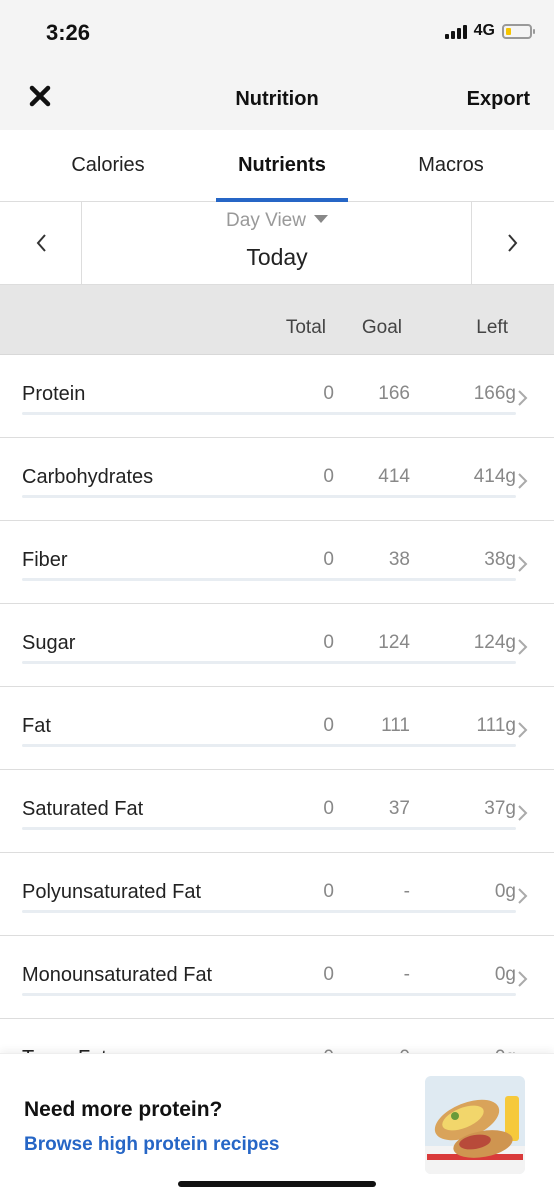  I want to click on chevron-left-icon, so click(41, 243).